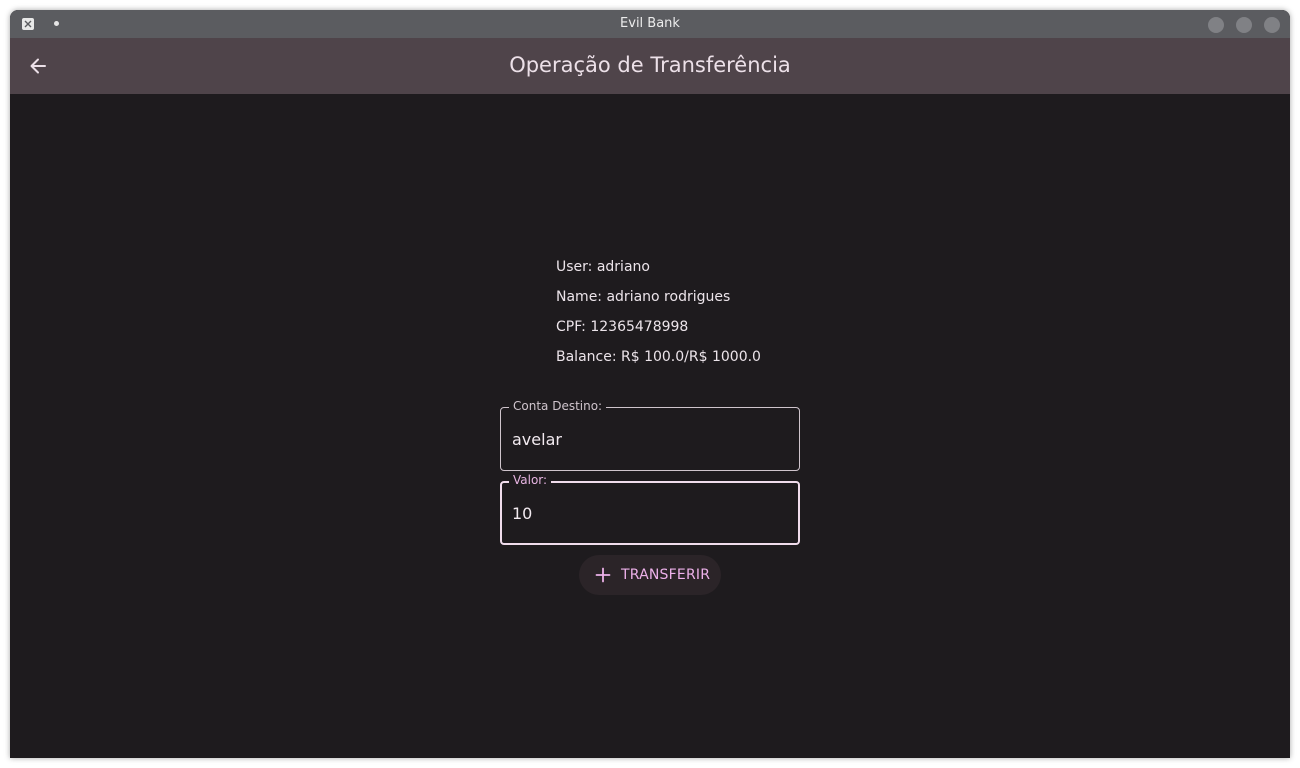 This screenshot has width=1300, height=768. I want to click on page-title: Operação de Transferência, so click(650, 65).